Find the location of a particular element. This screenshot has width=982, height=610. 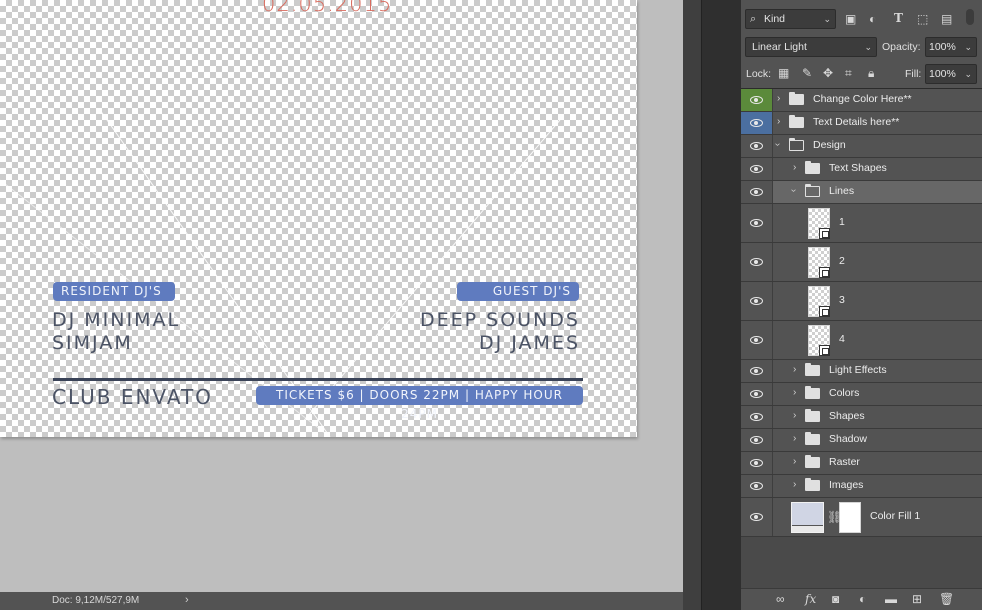

shape-filter-icon: ⬚ is located at coordinates (922, 19).